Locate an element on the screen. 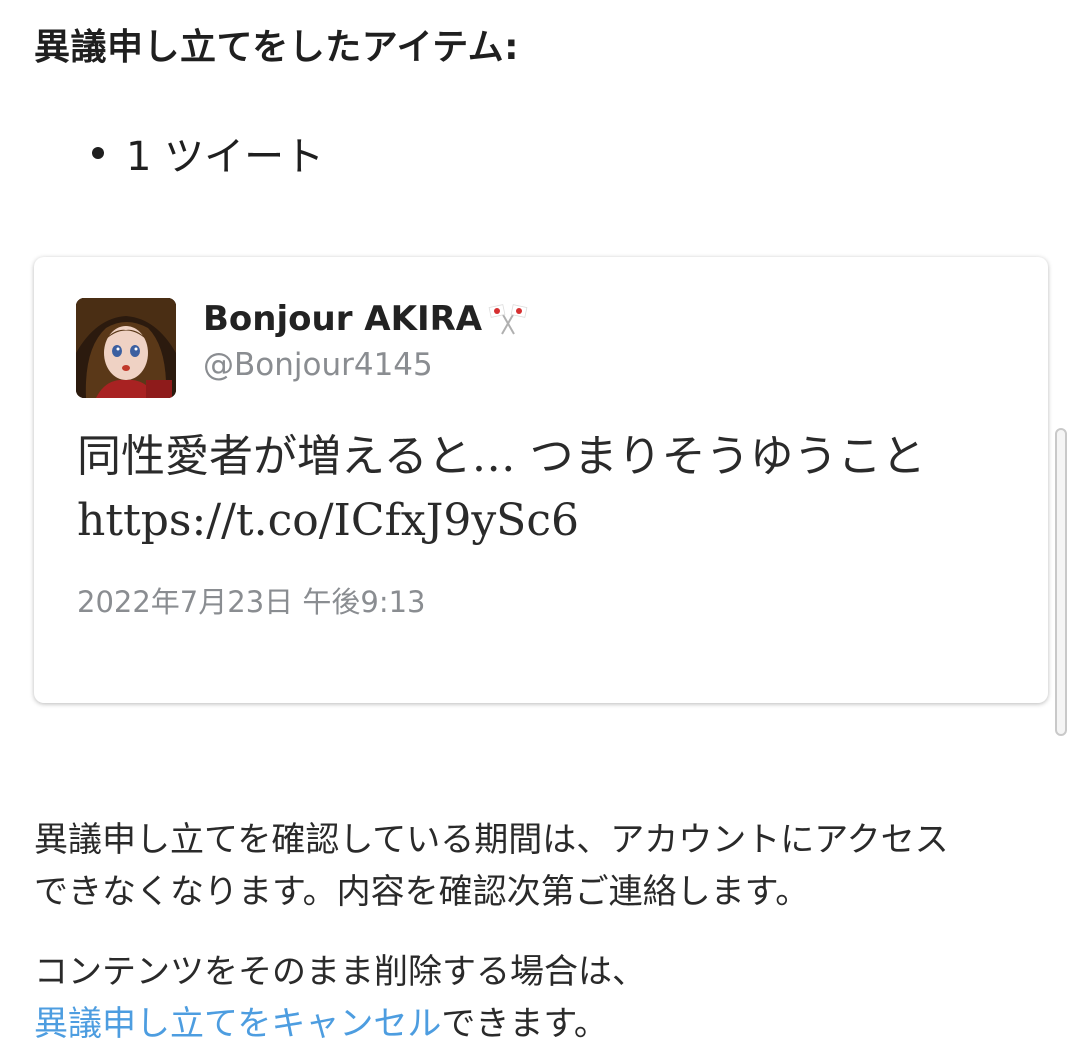  display-name: Bonjour AKIRA is located at coordinates (365, 319).